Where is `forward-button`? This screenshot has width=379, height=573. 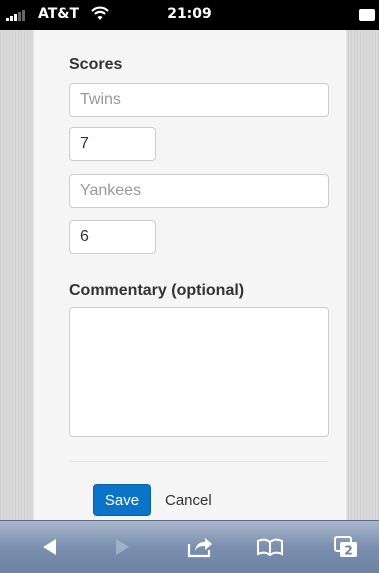
forward-button is located at coordinates (122, 547).